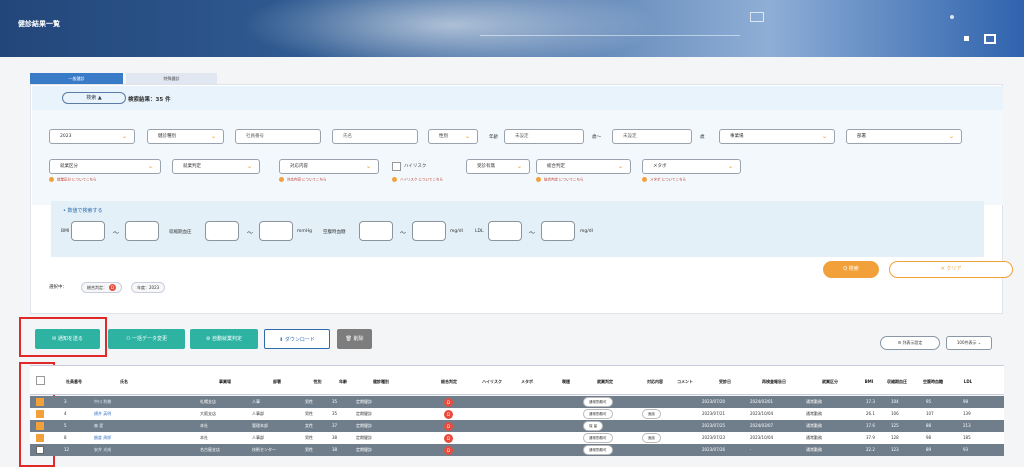 This screenshot has width=1024, height=467. What do you see at coordinates (124, 381) in the screenshot?
I see `column-header: 氏名` at bounding box center [124, 381].